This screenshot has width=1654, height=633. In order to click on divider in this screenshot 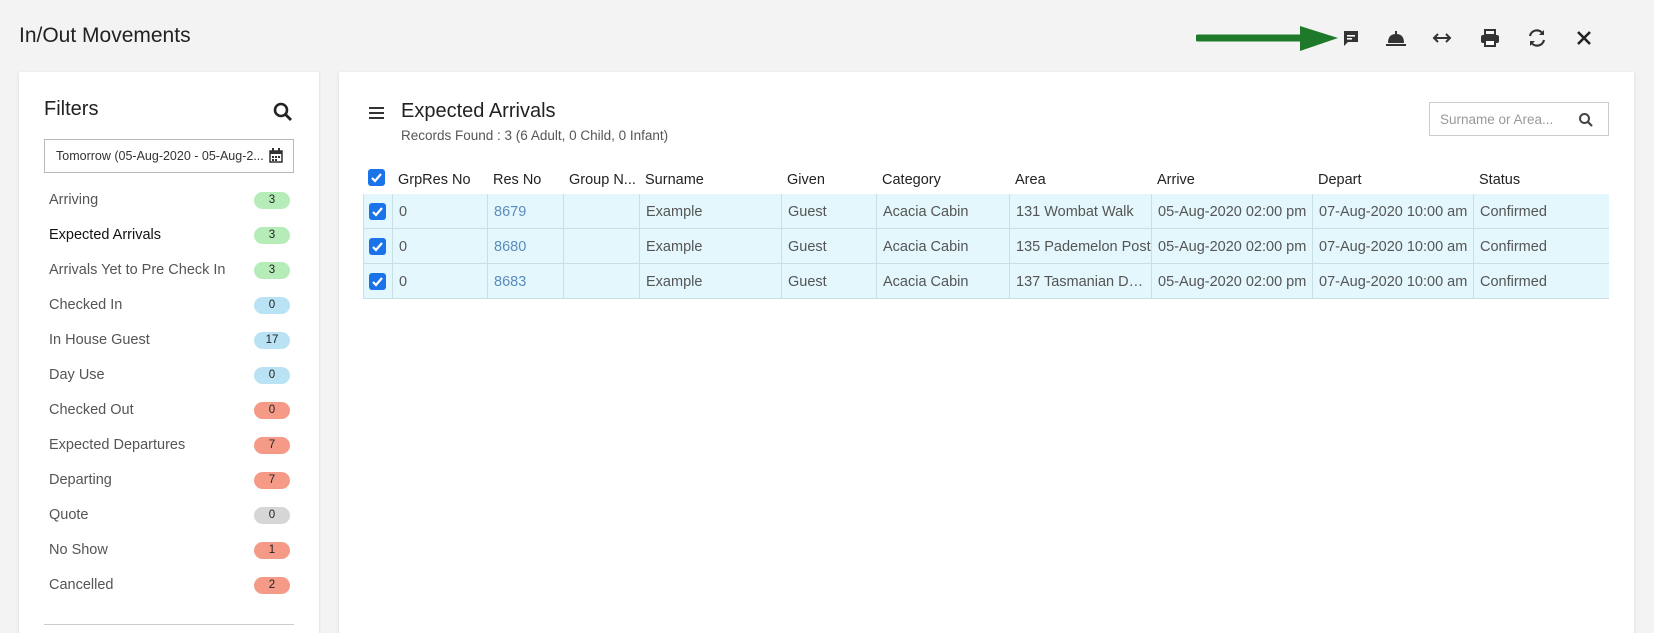, I will do `click(169, 624)`.